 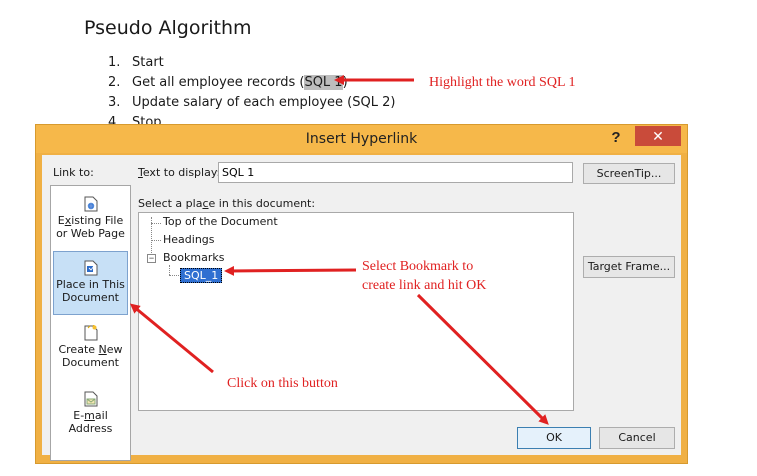 What do you see at coordinates (482, 359) in the screenshot?
I see `arrow-to-ok-button` at bounding box center [482, 359].